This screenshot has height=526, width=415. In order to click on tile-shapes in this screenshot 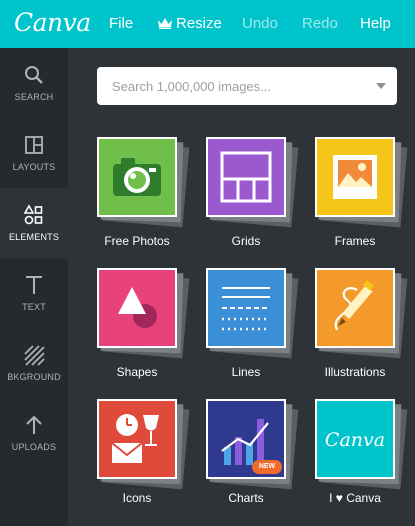, I will do `click(143, 313)`.